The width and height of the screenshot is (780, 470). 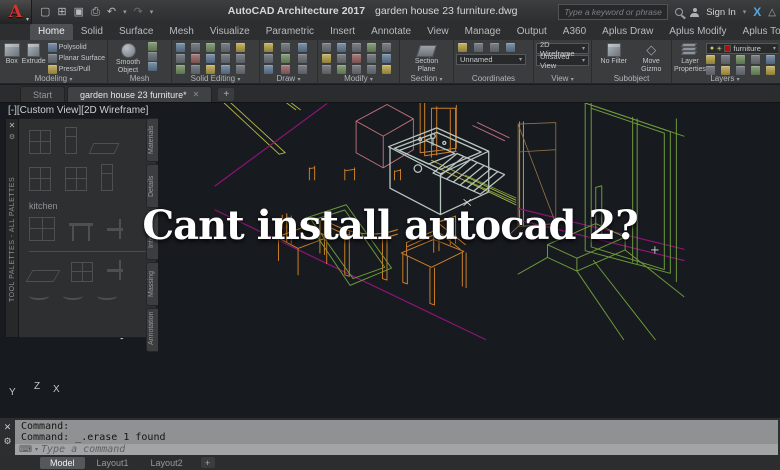 What do you see at coordinates (51, 32) in the screenshot?
I see `ribbon-tab-home: Home` at bounding box center [51, 32].